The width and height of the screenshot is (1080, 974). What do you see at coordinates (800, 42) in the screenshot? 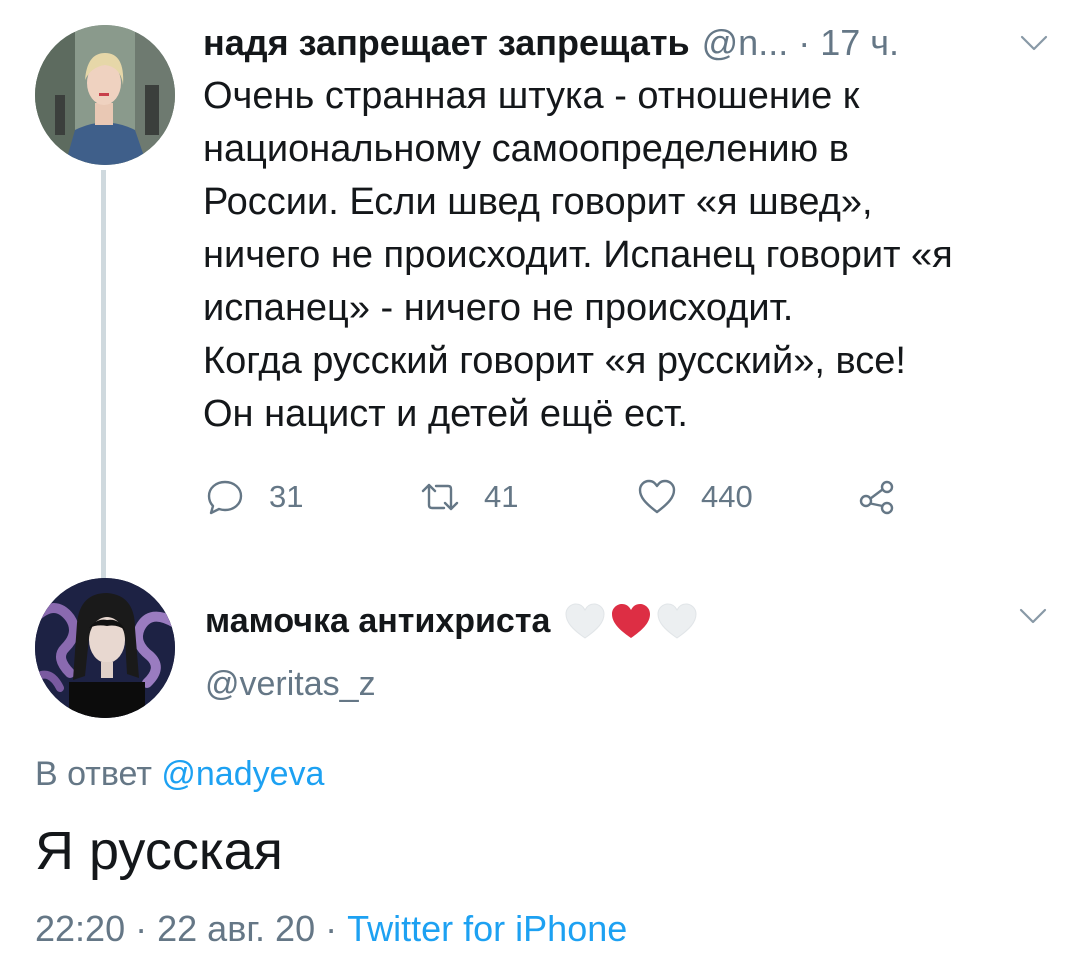
I see `handle-and-time: @n... · 17 ч.` at bounding box center [800, 42].